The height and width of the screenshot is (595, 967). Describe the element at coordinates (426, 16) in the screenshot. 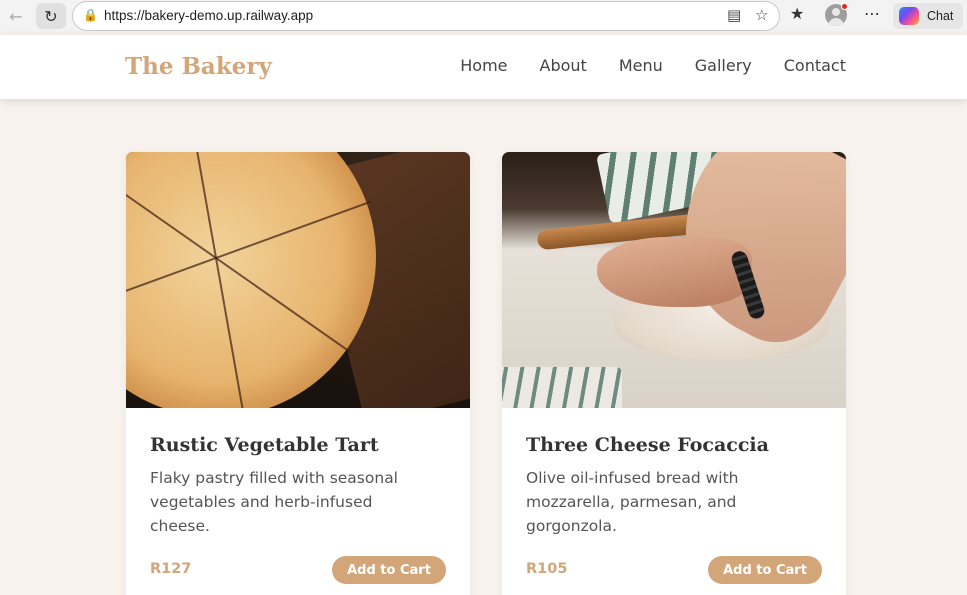

I see `address-bar: 🔒 https://bakery-demo.up.railway.app ▤ ☆` at that location.